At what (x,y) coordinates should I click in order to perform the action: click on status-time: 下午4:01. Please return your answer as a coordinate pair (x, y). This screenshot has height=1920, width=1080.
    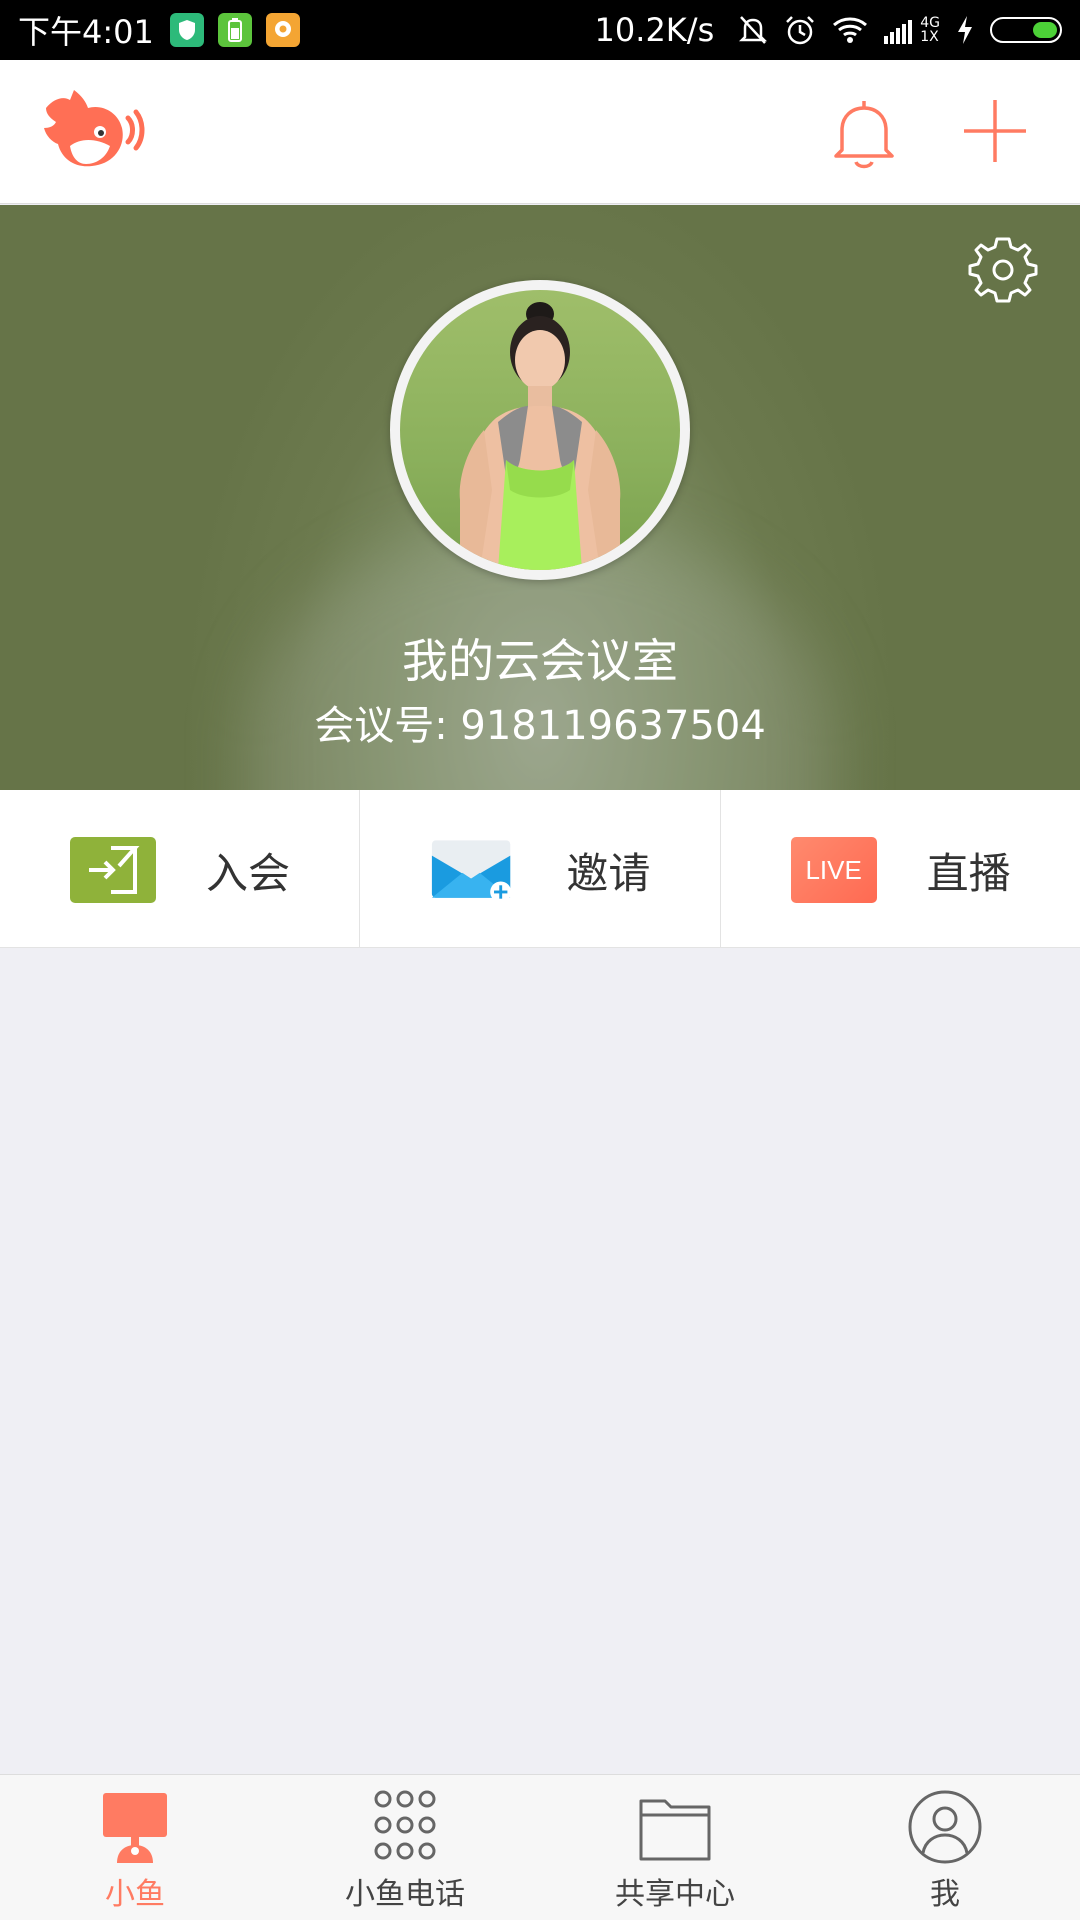
    Looking at the image, I should click on (86, 32).